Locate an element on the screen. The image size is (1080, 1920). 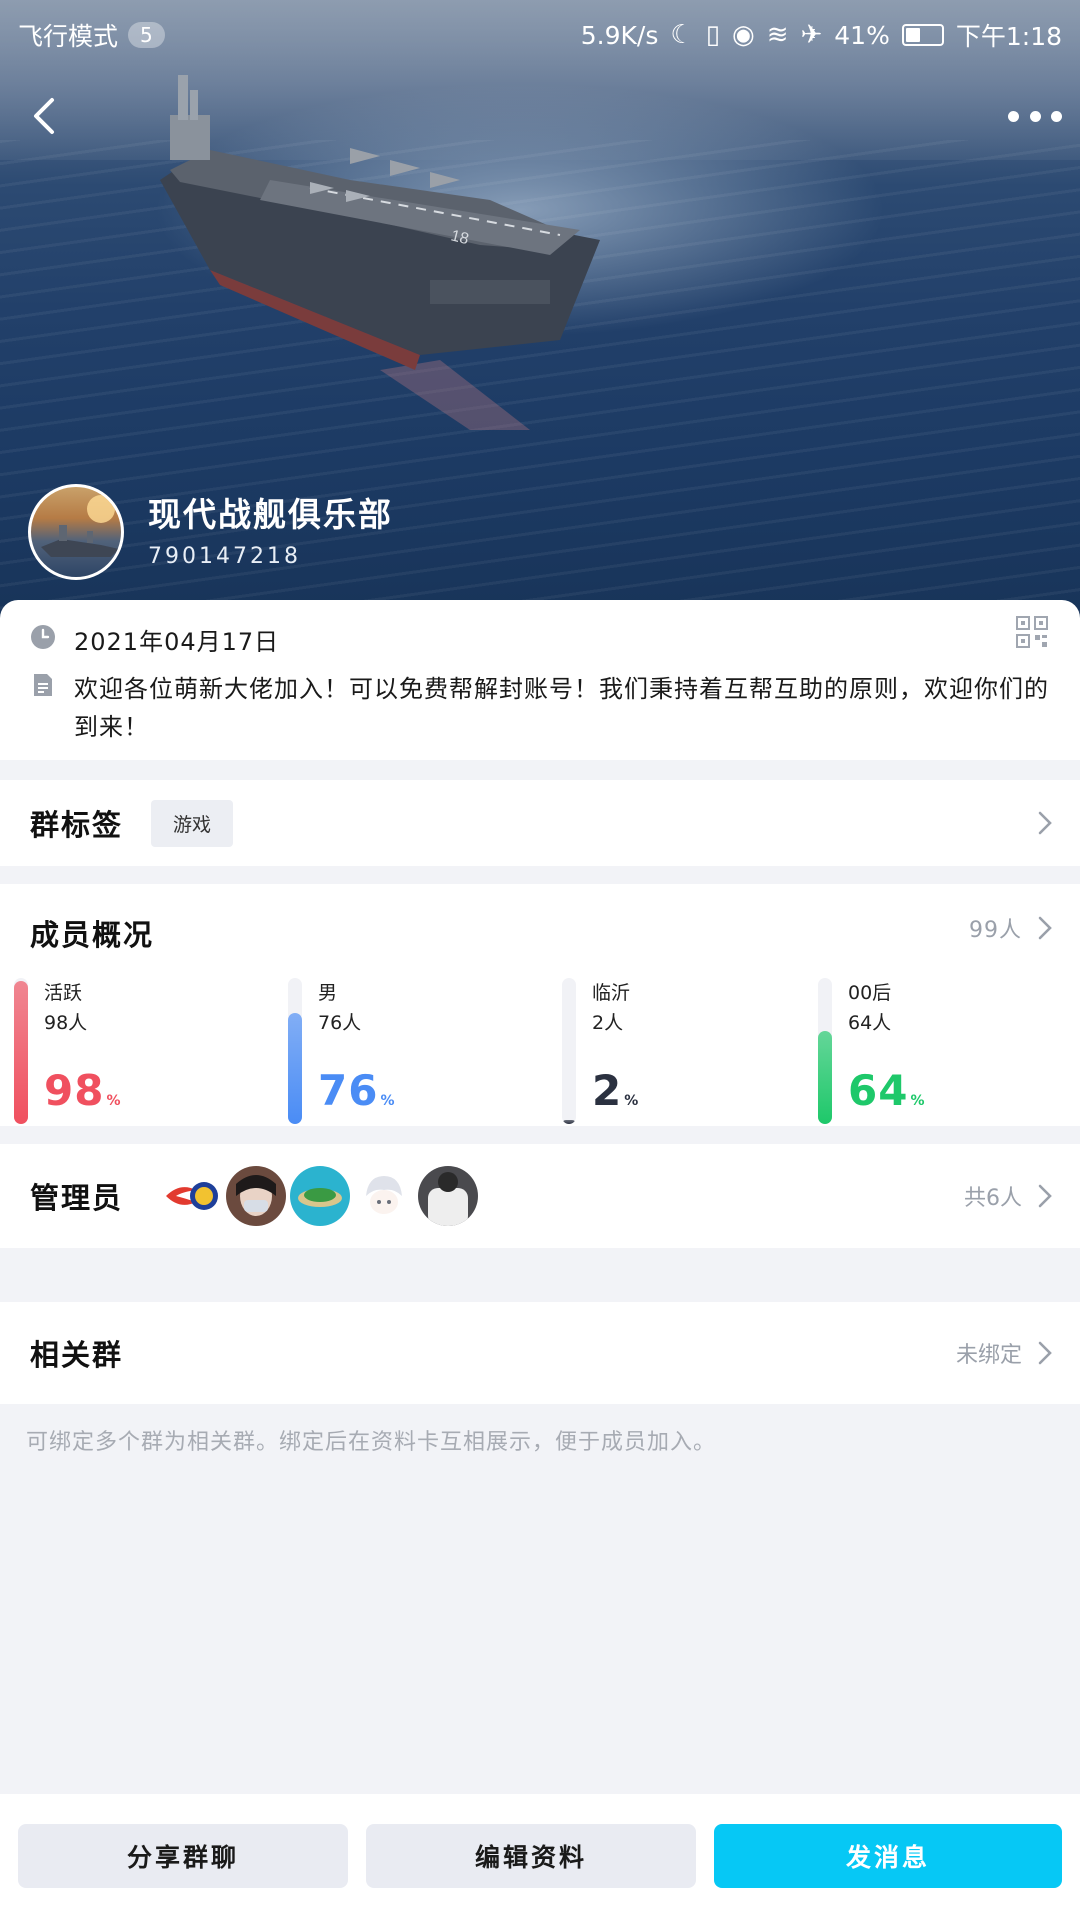
stat-percent: 2 is located at coordinates (607, 1090).